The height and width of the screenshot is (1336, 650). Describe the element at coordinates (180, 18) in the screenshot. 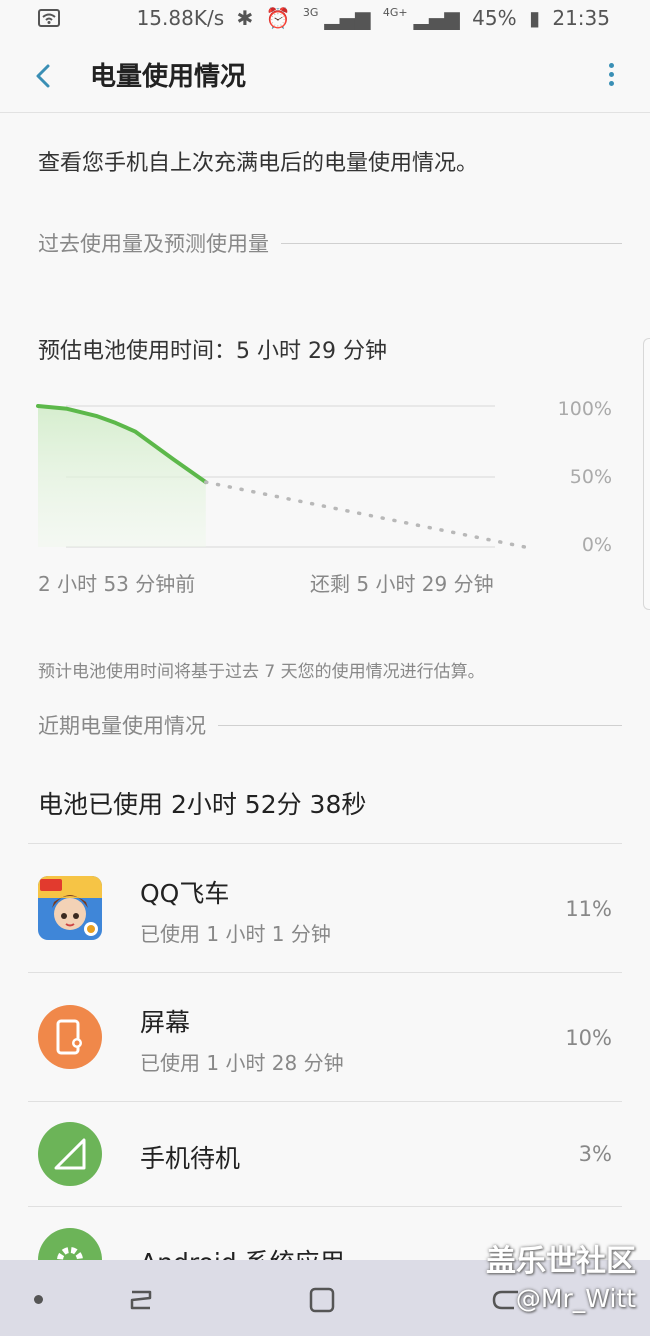

I see `network-speed: 15.88K/s` at that location.